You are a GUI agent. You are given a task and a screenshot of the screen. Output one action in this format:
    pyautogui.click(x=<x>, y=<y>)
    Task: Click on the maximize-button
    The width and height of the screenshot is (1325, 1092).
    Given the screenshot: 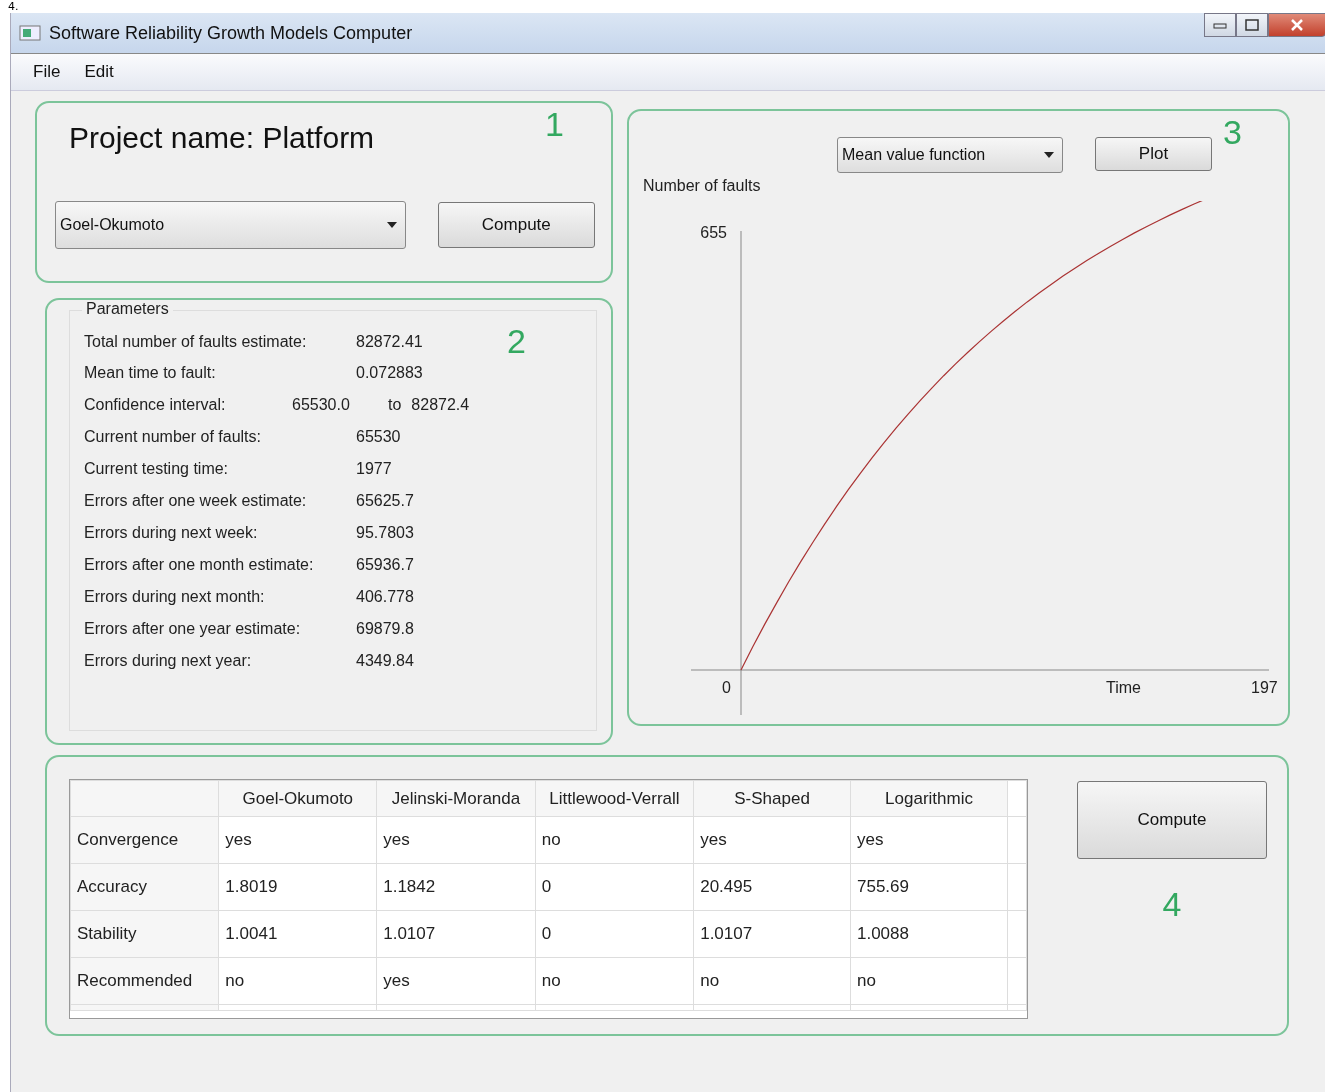 What is the action you would take?
    pyautogui.click(x=1252, y=25)
    